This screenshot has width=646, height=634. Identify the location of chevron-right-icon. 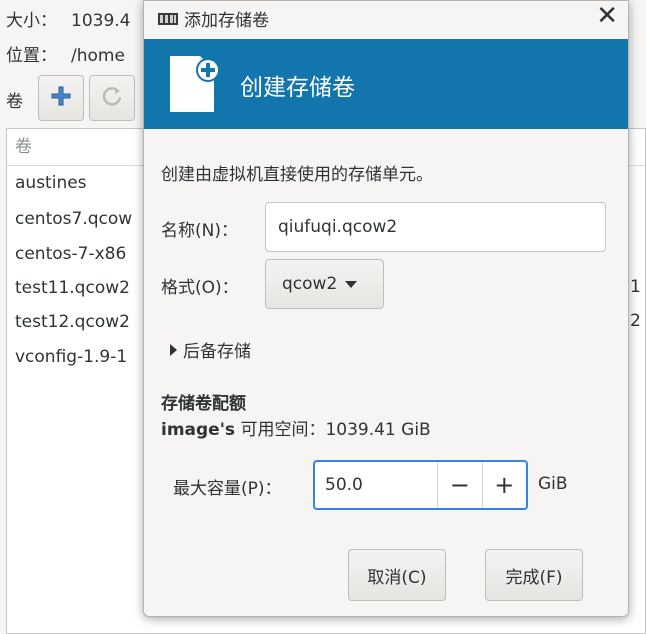
(173, 349).